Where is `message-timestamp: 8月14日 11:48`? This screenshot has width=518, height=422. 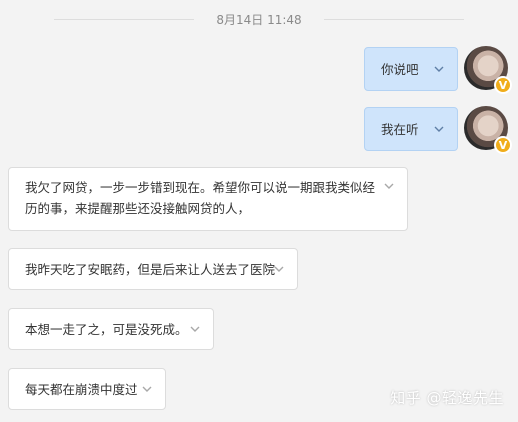
message-timestamp: 8月14日 11:48 is located at coordinates (259, 19).